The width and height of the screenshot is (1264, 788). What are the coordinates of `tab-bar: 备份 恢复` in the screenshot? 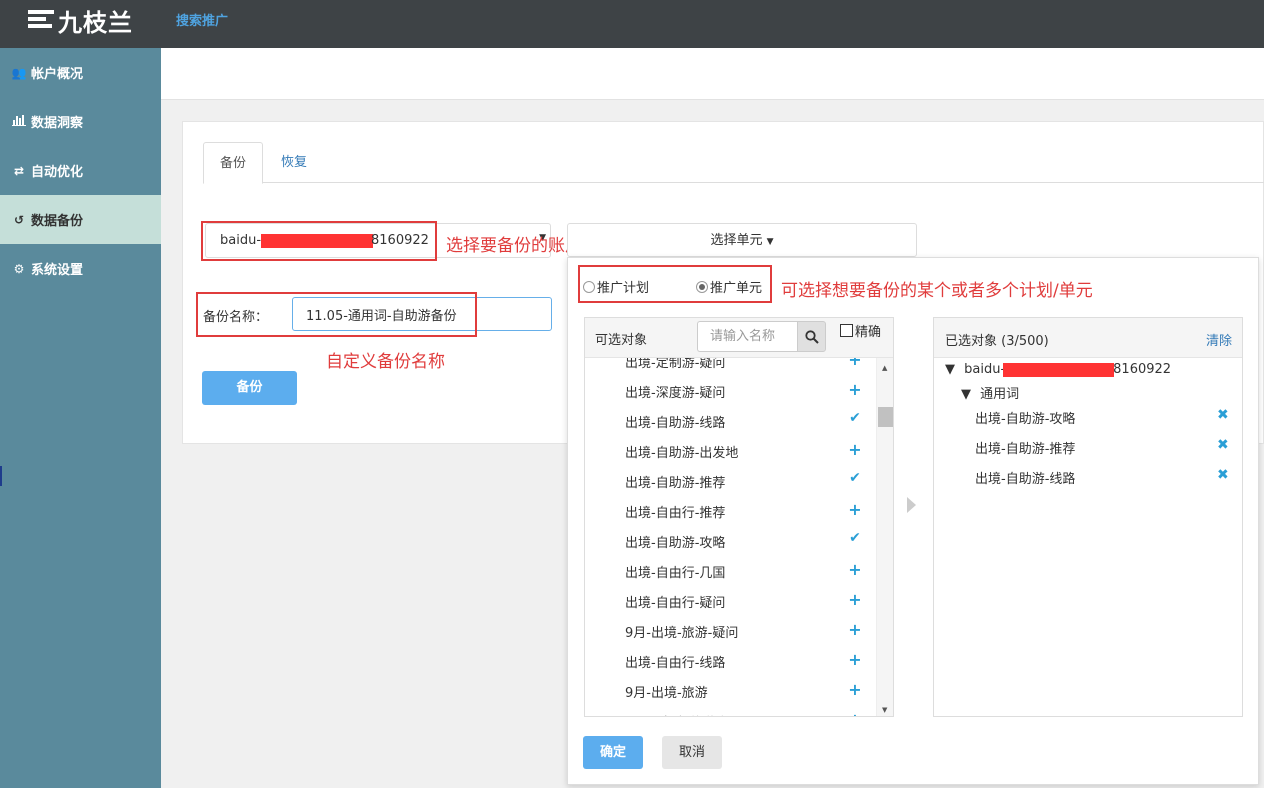 It's located at (733, 163).